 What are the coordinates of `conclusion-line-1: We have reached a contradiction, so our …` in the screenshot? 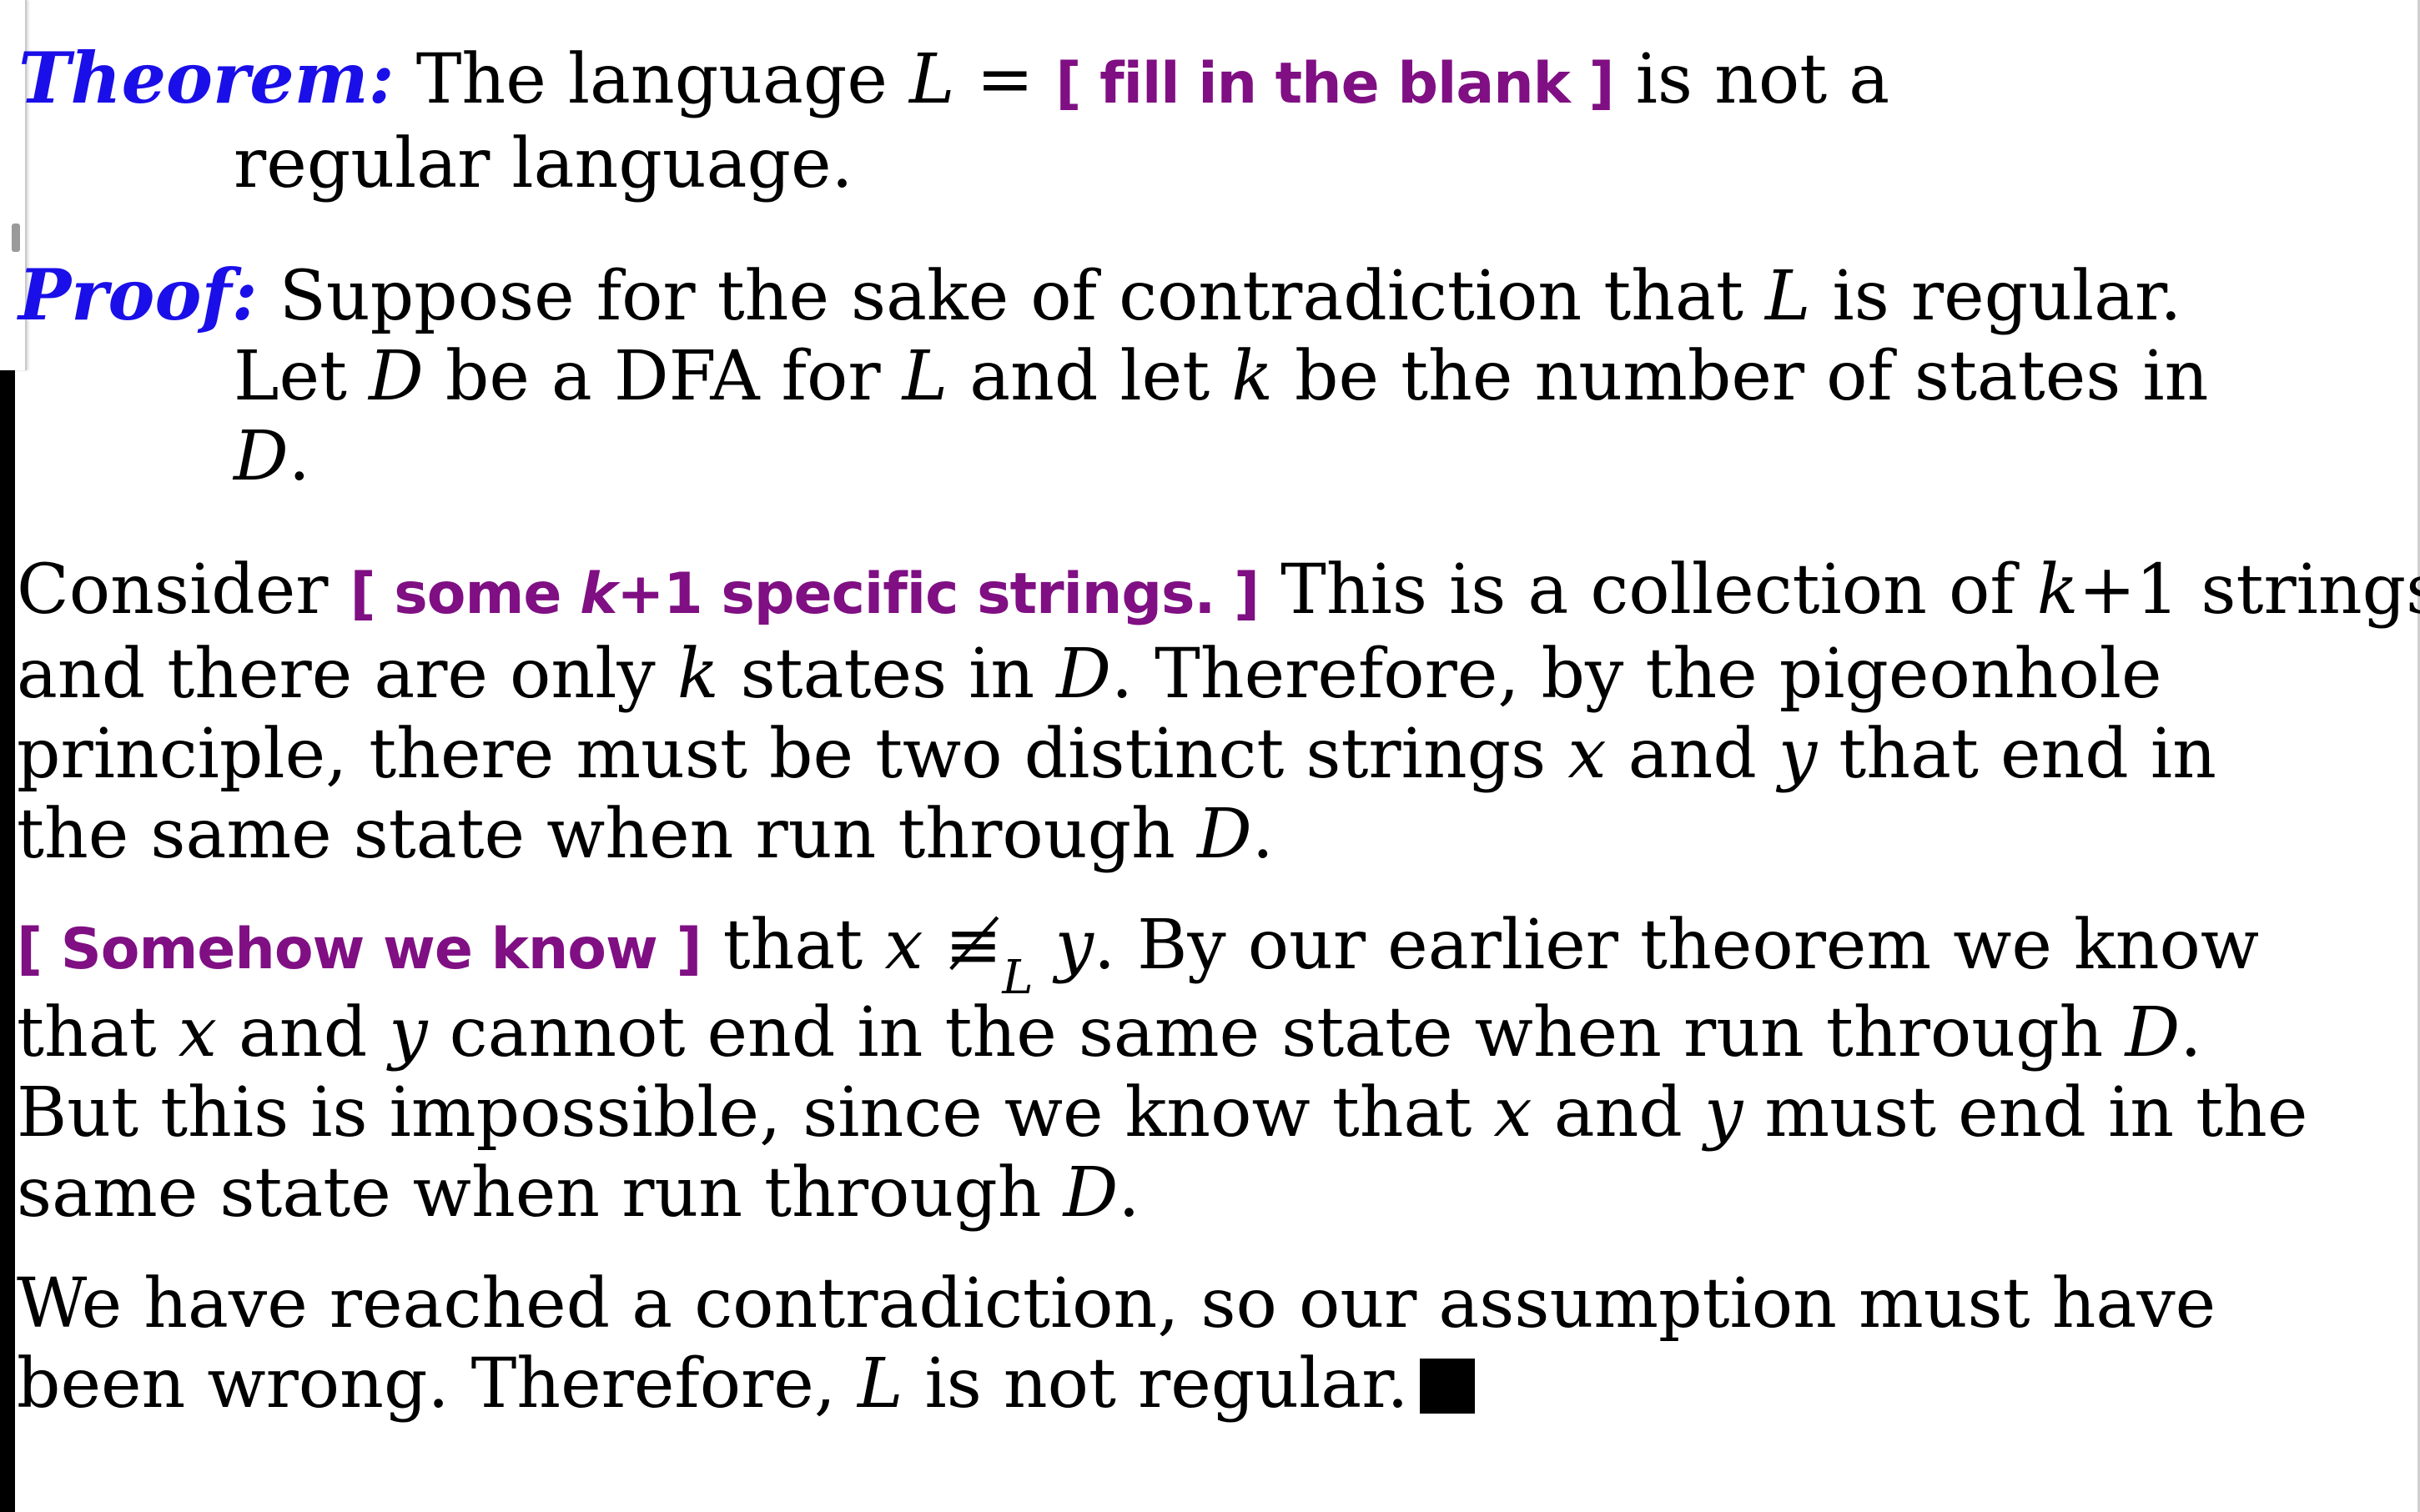 It's located at (1116, 1304).